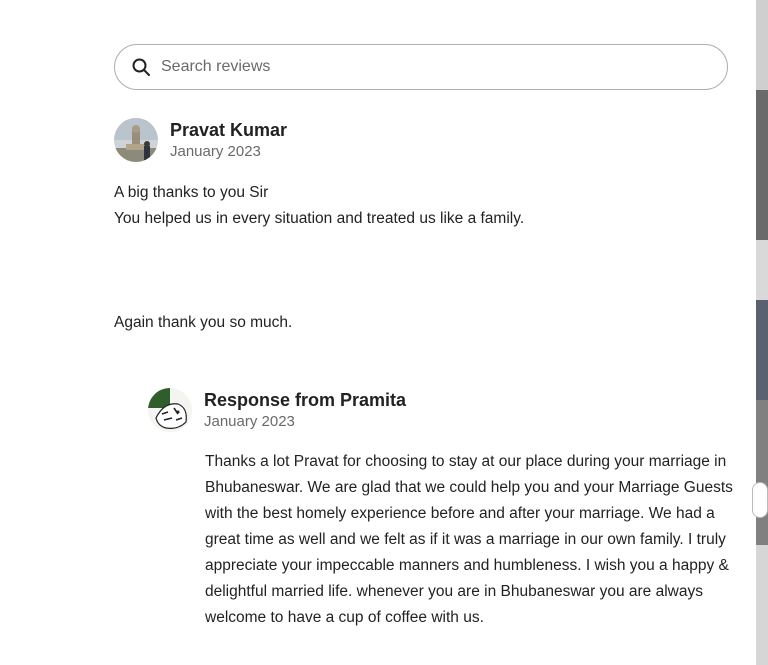 This screenshot has width=768, height=665. I want to click on host-avatar, so click(170, 410).